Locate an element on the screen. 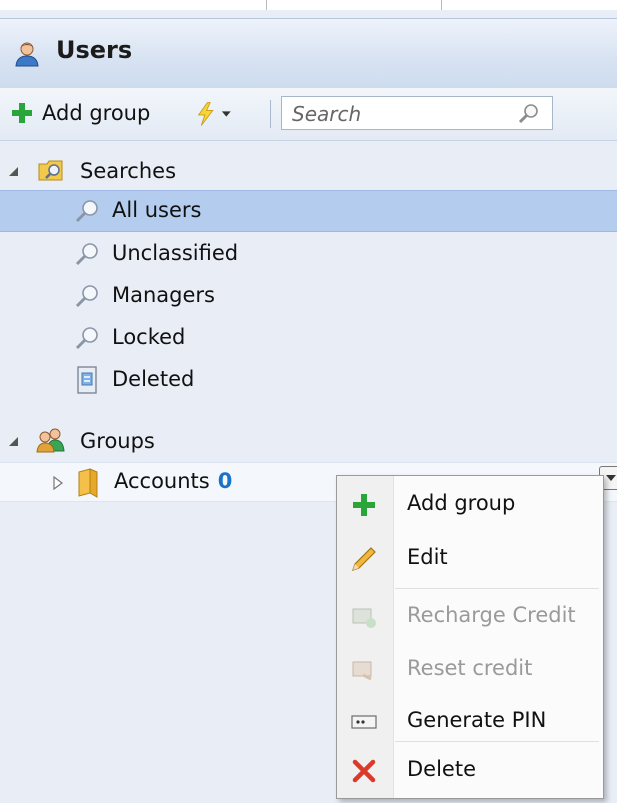 Image resolution: width=617 pixels, height=803 pixels. tree-item-label: Managers is located at coordinates (163, 295).